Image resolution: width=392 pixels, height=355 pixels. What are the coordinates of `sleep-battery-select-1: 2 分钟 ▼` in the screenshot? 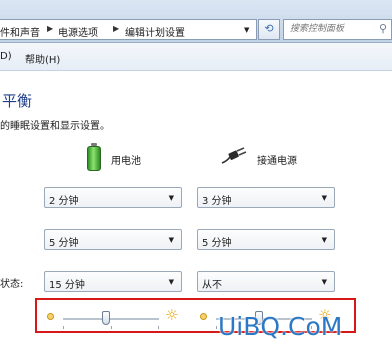 It's located at (113, 197).